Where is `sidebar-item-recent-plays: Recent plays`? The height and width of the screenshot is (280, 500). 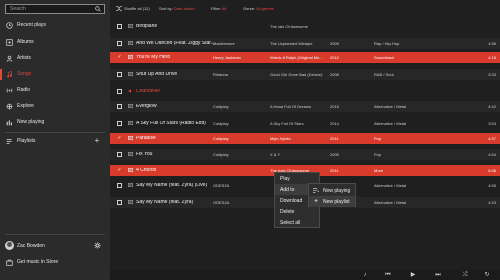
sidebar-item-recent-plays: Recent plays is located at coordinates (55, 25).